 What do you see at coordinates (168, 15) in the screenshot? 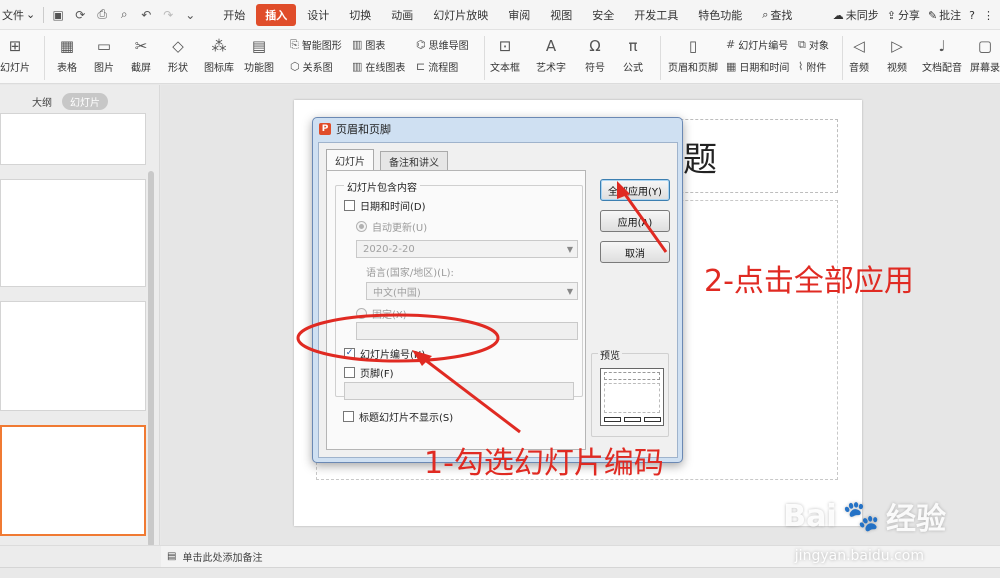
I see `redo-icon: ↷` at bounding box center [168, 15].